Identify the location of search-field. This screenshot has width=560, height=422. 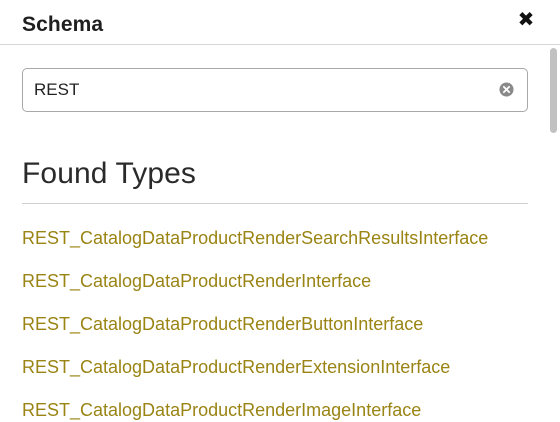
(275, 90).